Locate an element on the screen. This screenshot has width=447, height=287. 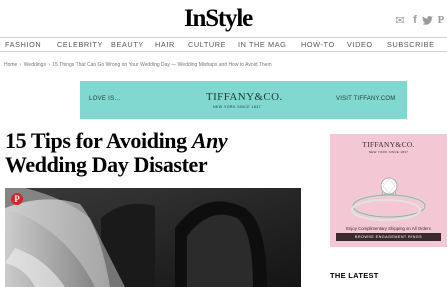
instyle-logo: InStyle is located at coordinates (218, 19).